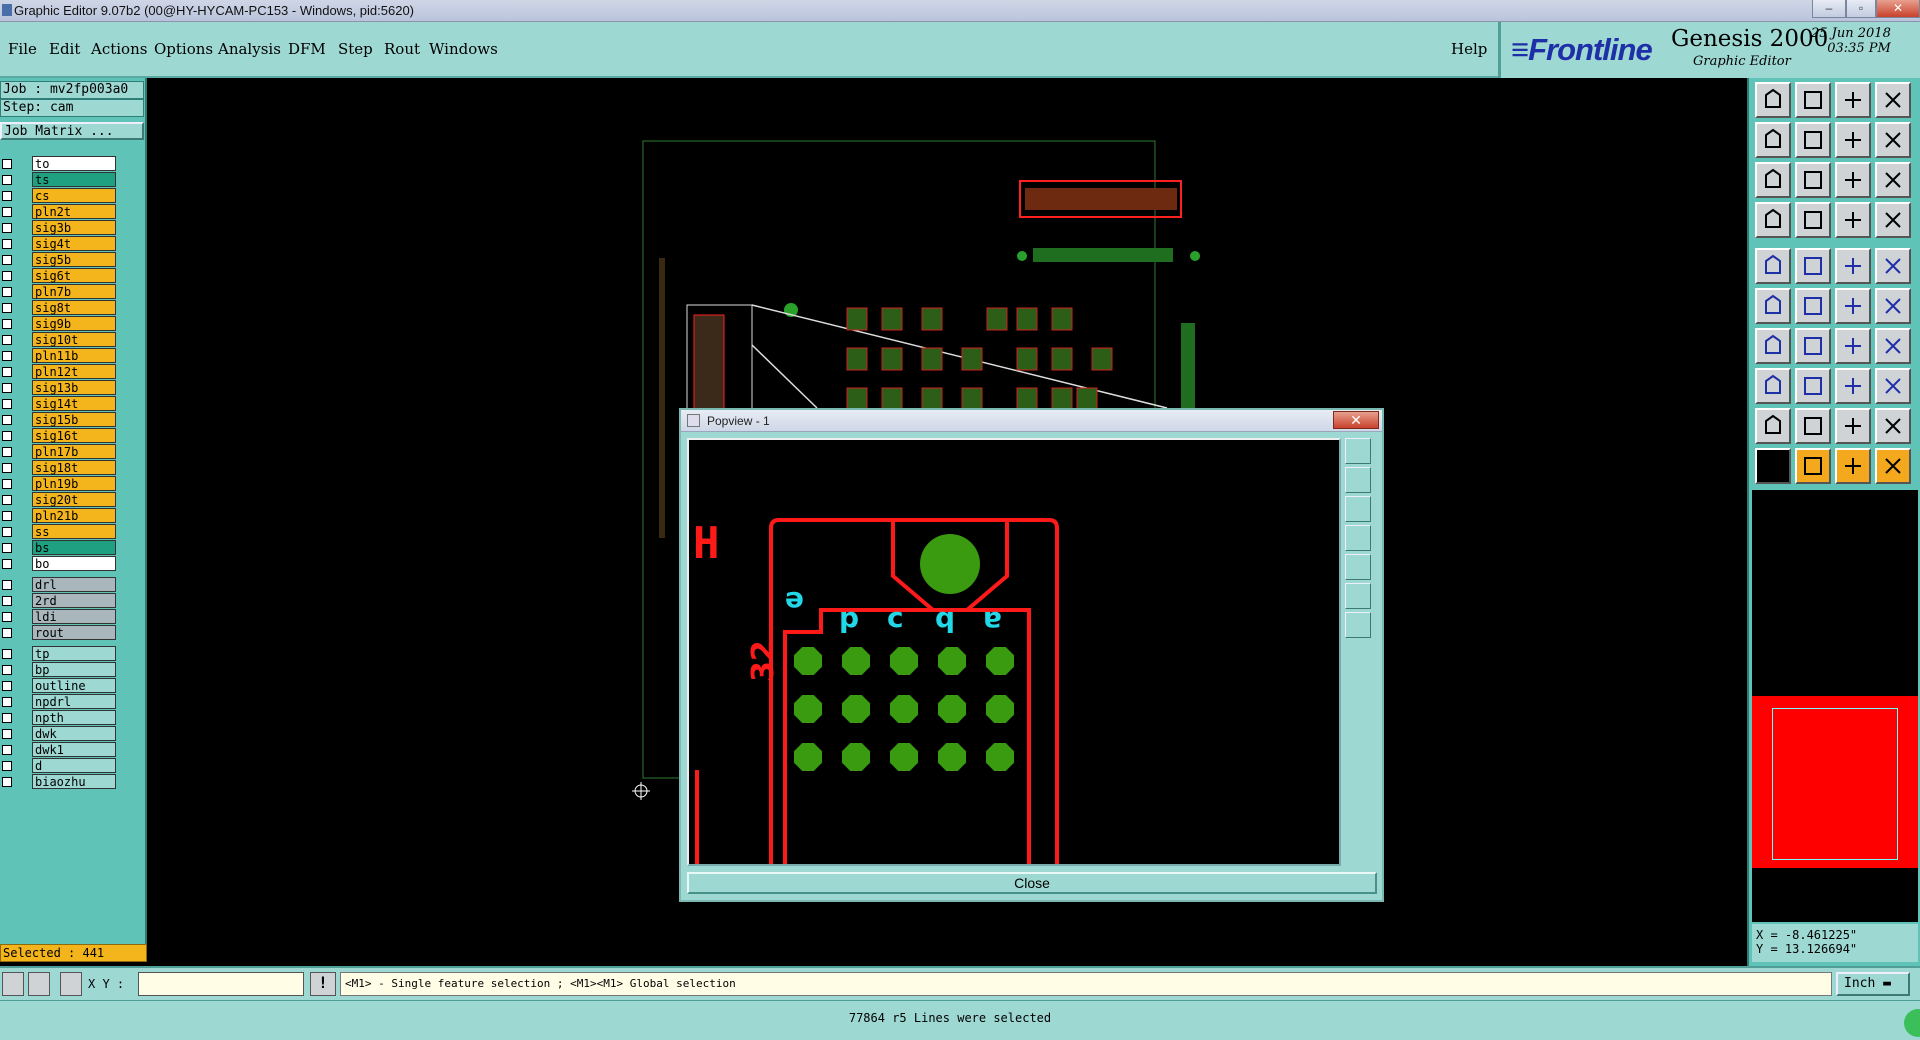 The width and height of the screenshot is (1920, 1040). I want to click on layer-row-bo: bo, so click(59, 563).